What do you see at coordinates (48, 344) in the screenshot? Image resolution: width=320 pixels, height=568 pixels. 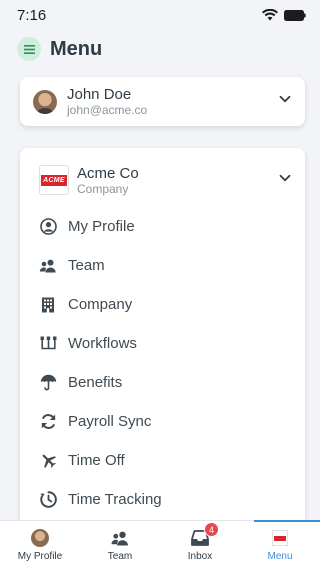 I see `workflow-icon` at bounding box center [48, 344].